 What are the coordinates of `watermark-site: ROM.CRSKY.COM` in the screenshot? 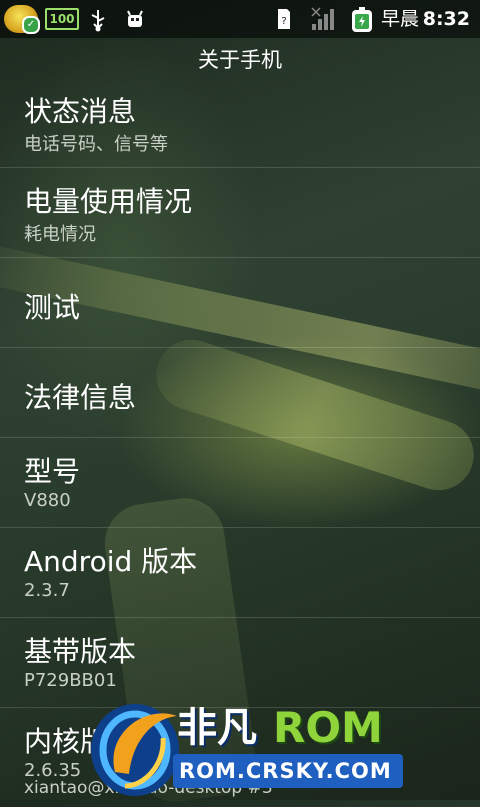 It's located at (285, 771).